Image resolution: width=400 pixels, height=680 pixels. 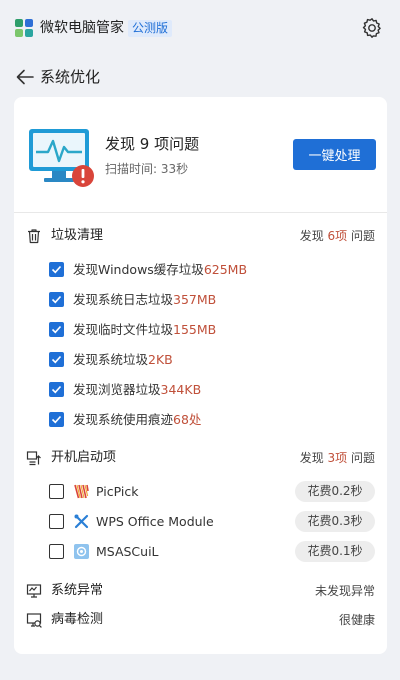 What do you see at coordinates (155, 521) in the screenshot?
I see `startup-item-name: WPS Office Module` at bounding box center [155, 521].